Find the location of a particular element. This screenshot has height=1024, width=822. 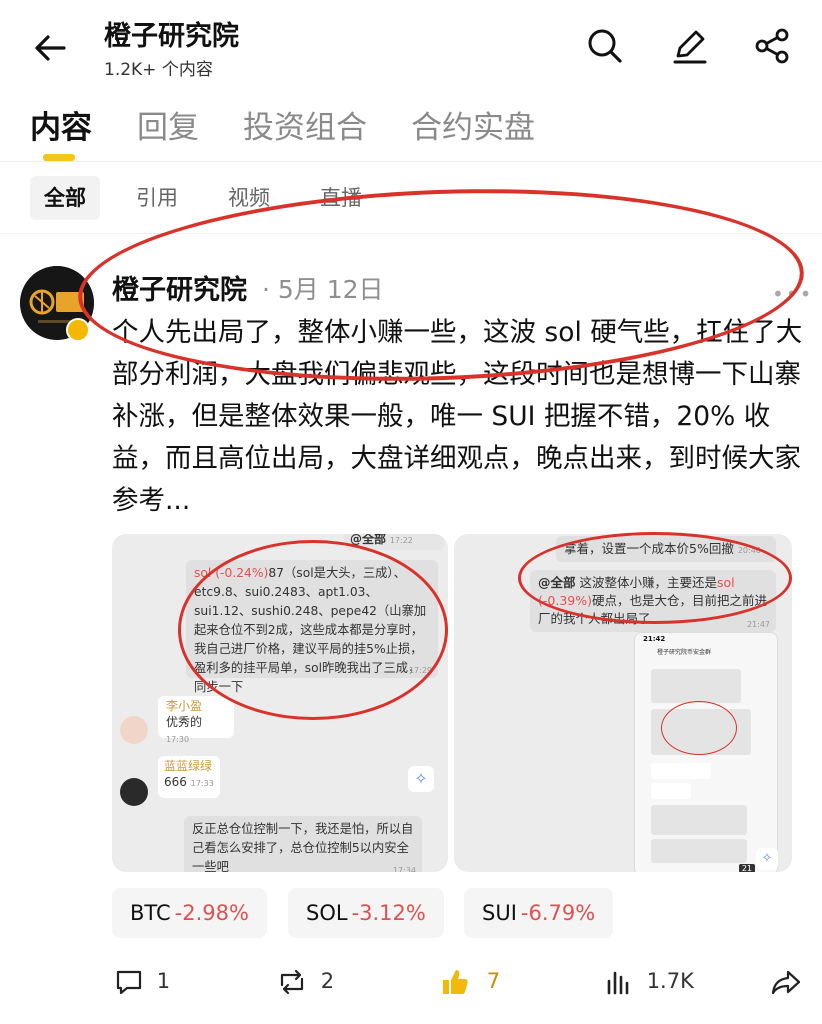

message-text: 666 is located at coordinates (175, 782).